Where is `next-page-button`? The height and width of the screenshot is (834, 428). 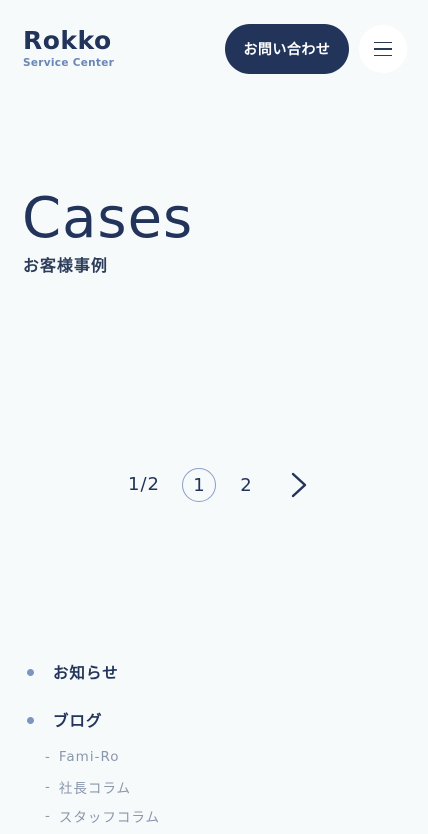 next-page-button is located at coordinates (299, 485).